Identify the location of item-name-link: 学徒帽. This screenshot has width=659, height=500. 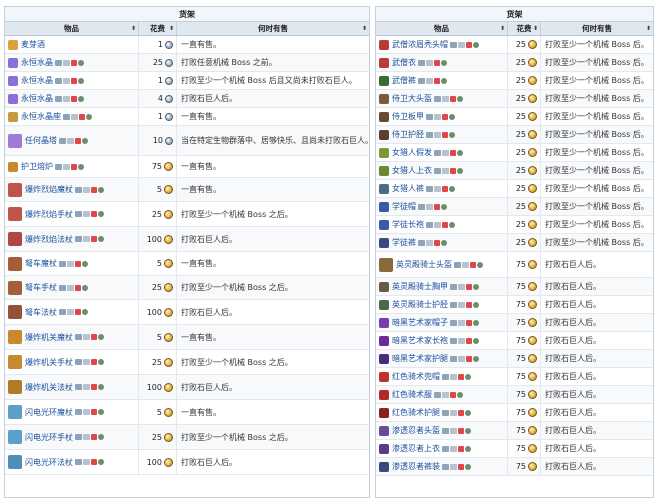
(404, 206).